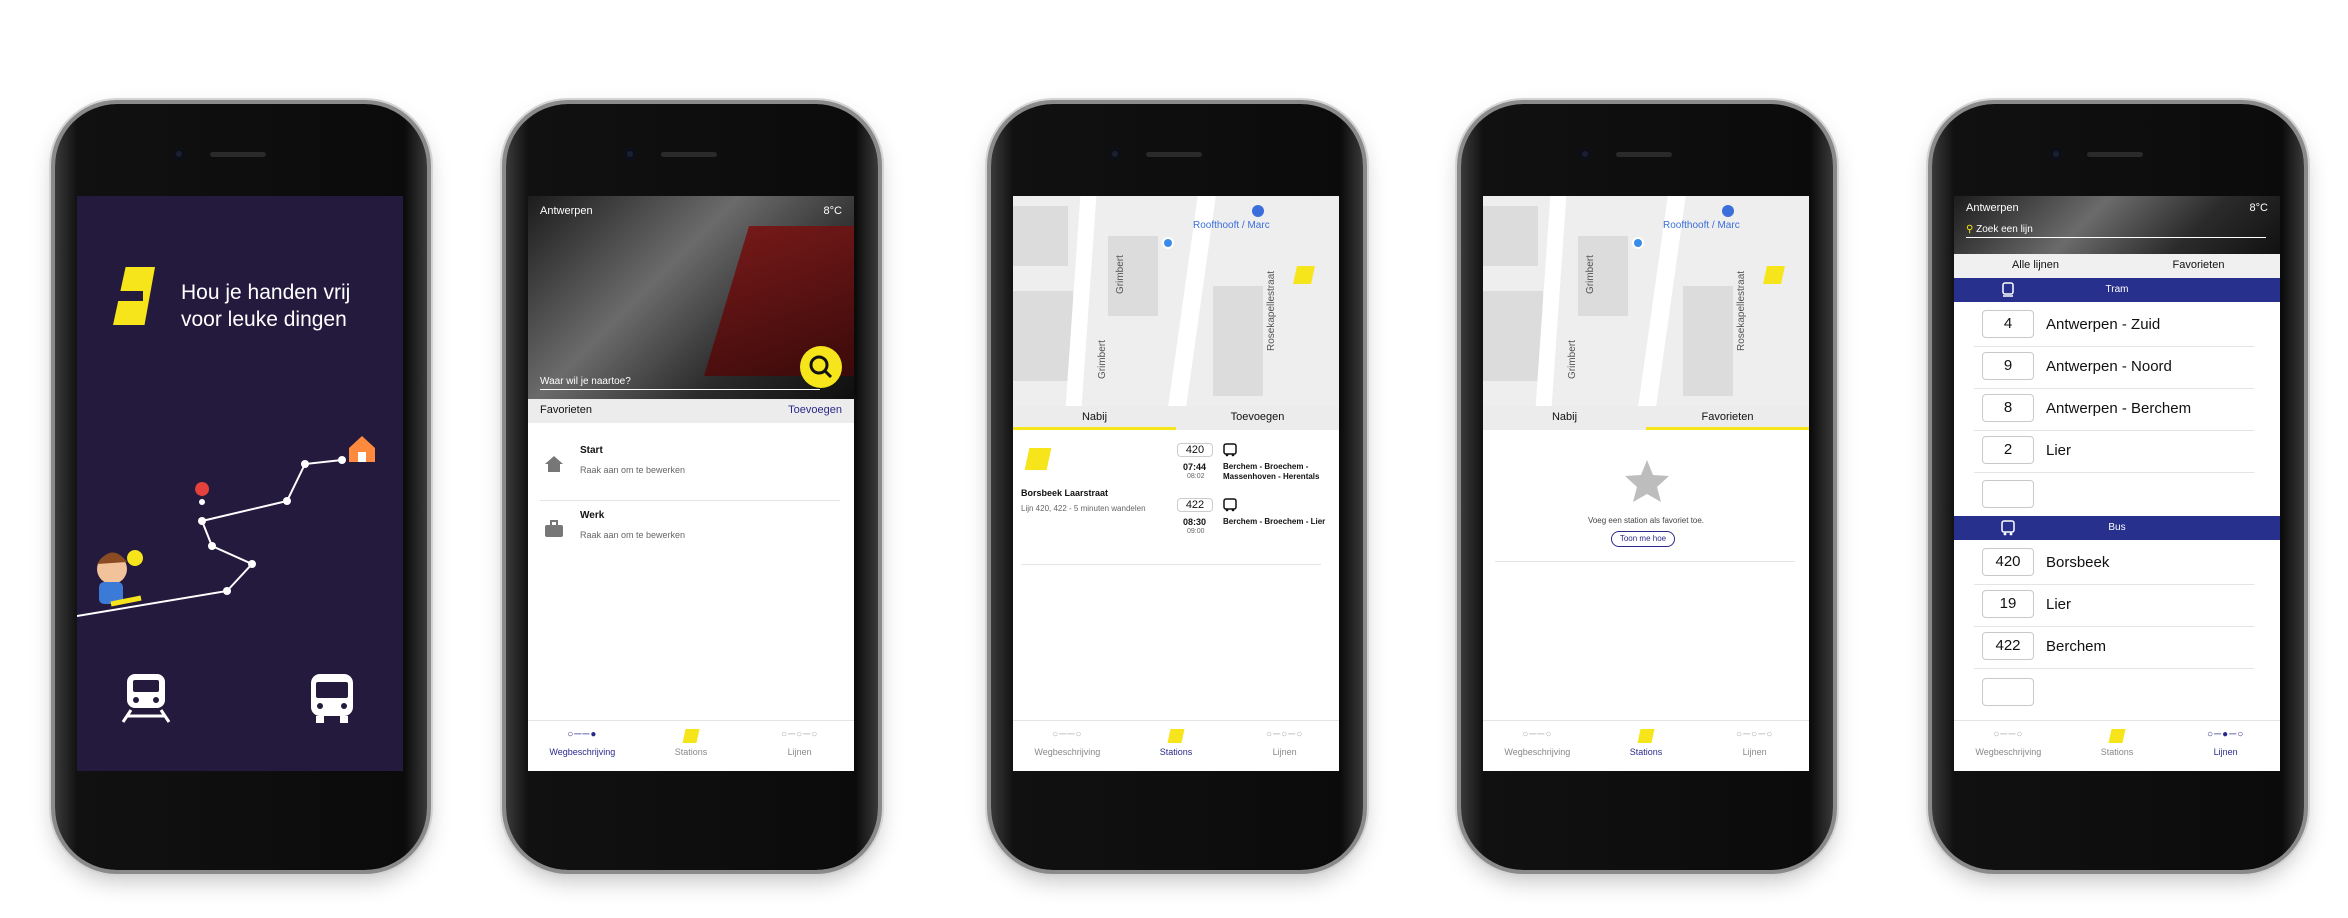  What do you see at coordinates (1638, 243) in the screenshot?
I see `current-location-dot` at bounding box center [1638, 243].